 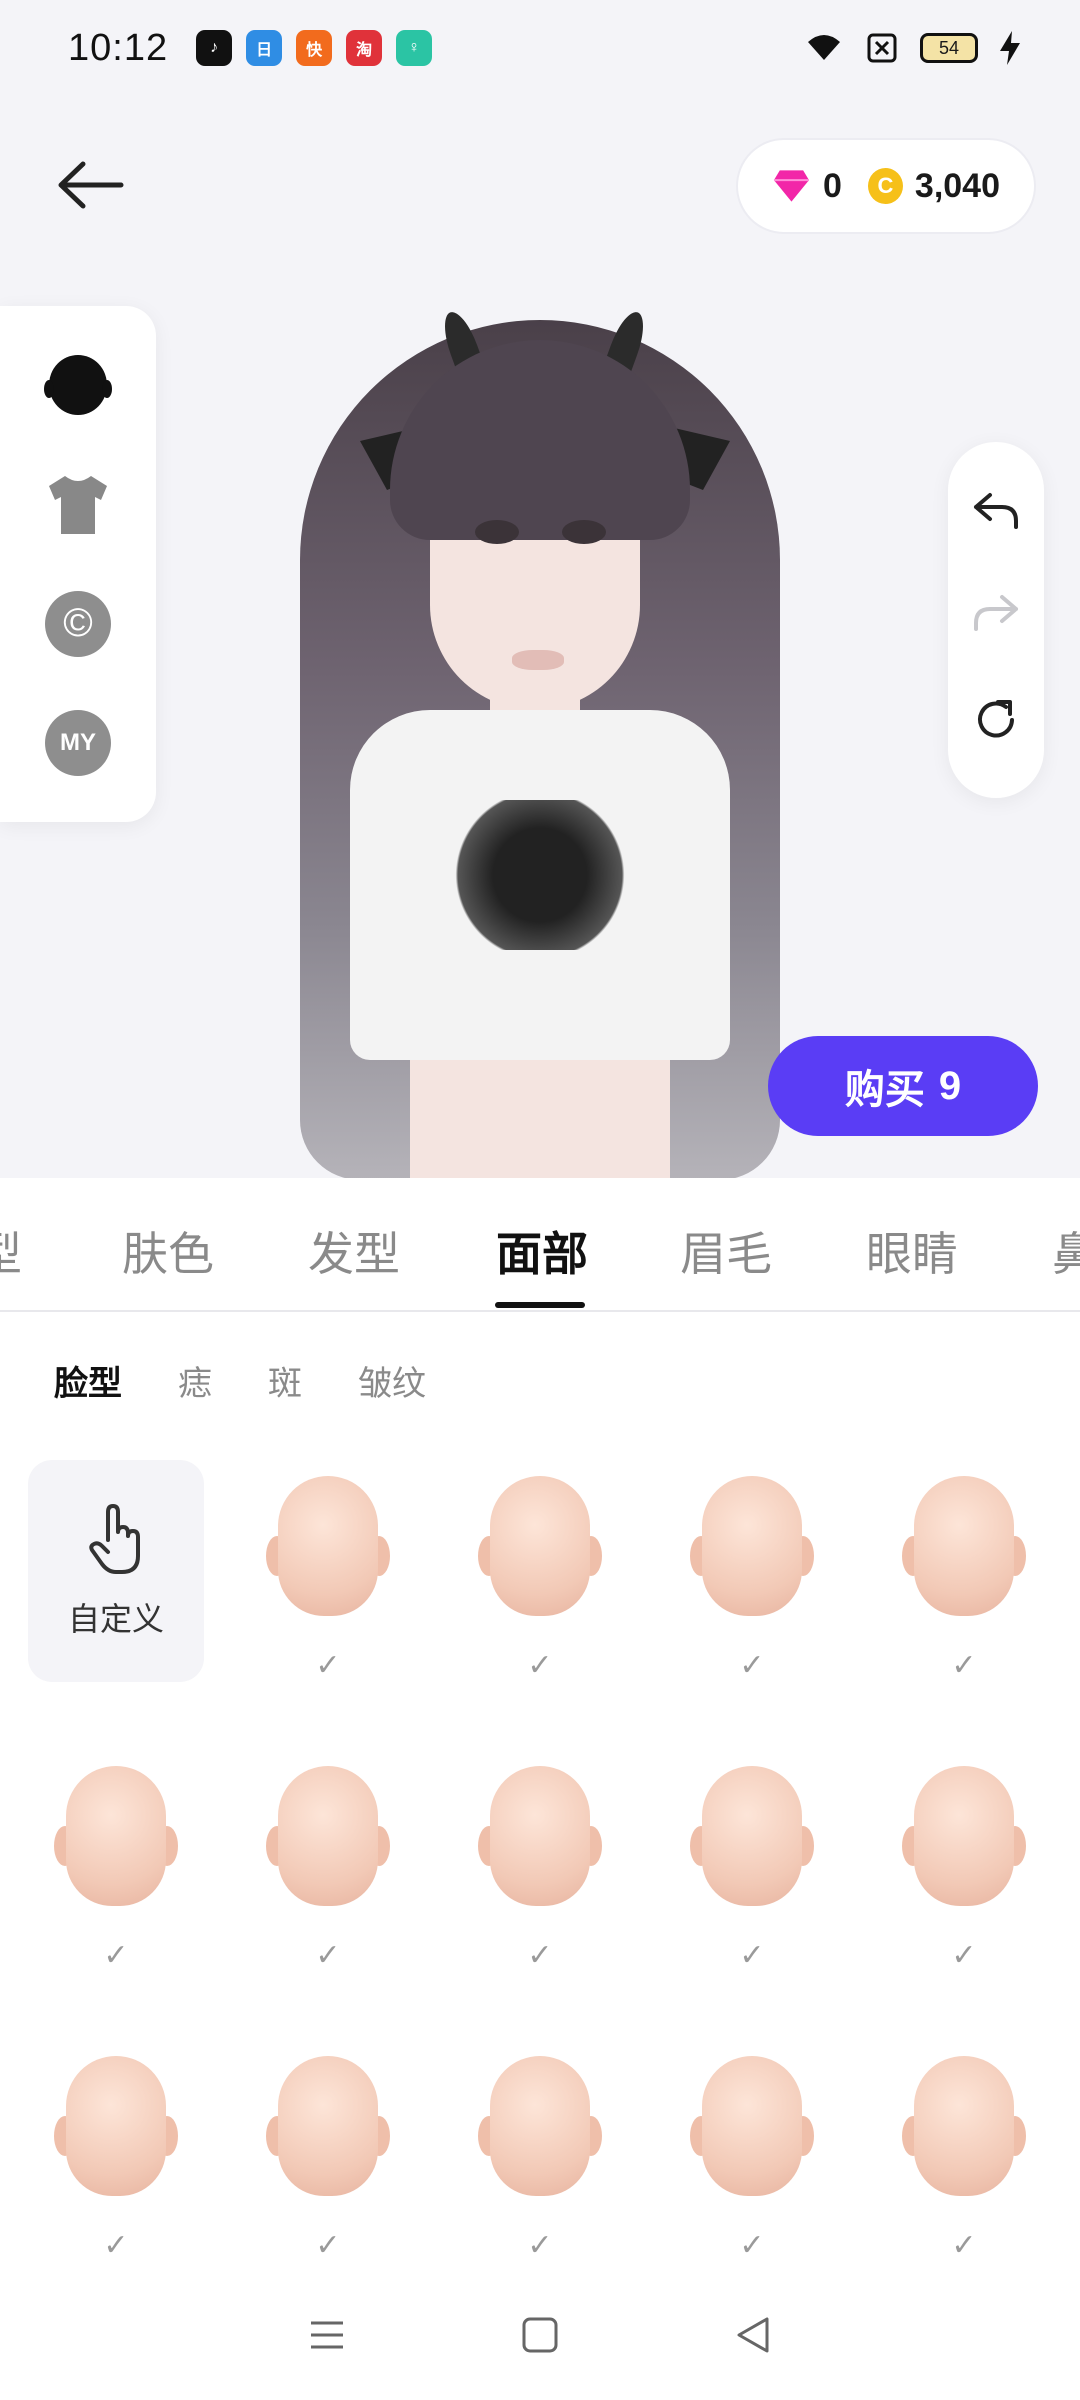 I want to click on custom-face-option: 自定义, so click(x=116, y=1585).